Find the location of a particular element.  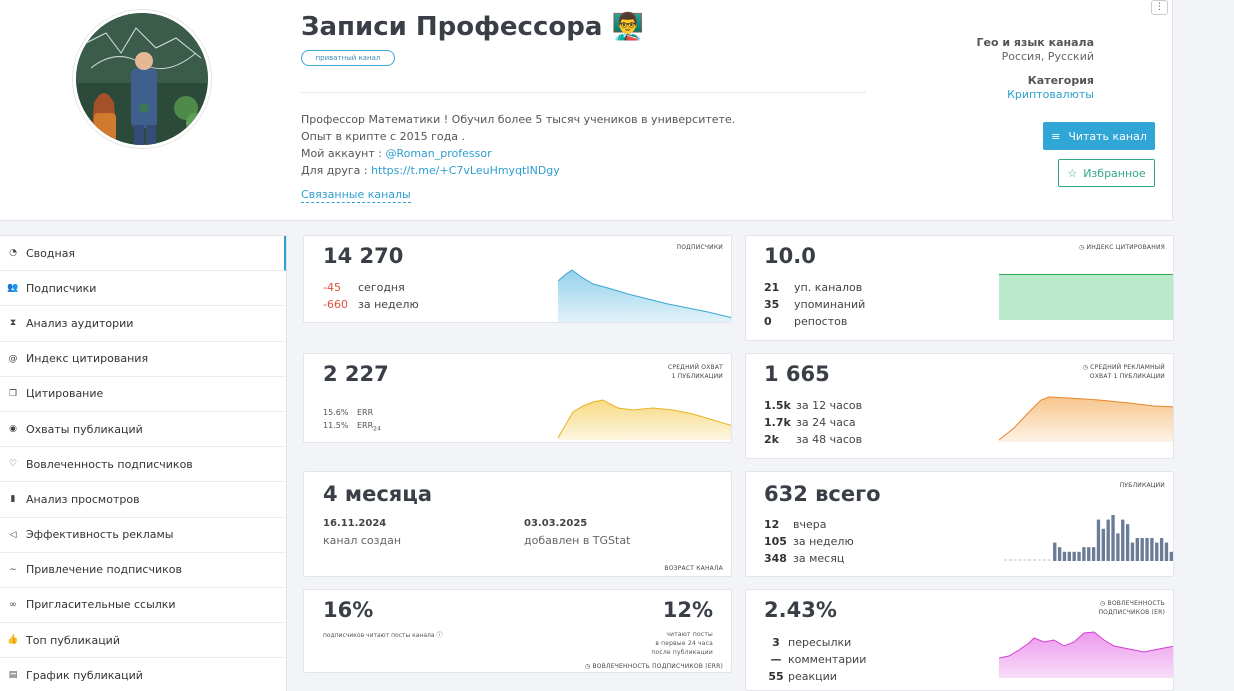

more-menu-icon: ⋮ is located at coordinates (1159, 7).